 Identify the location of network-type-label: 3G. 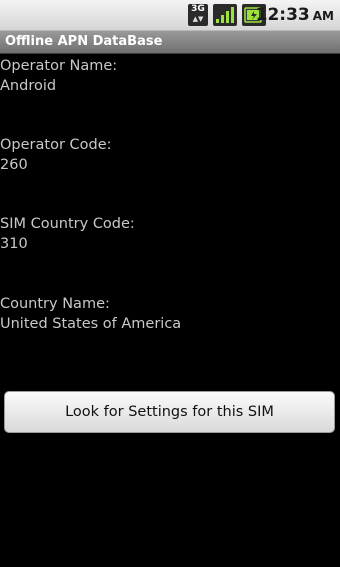
(198, 9).